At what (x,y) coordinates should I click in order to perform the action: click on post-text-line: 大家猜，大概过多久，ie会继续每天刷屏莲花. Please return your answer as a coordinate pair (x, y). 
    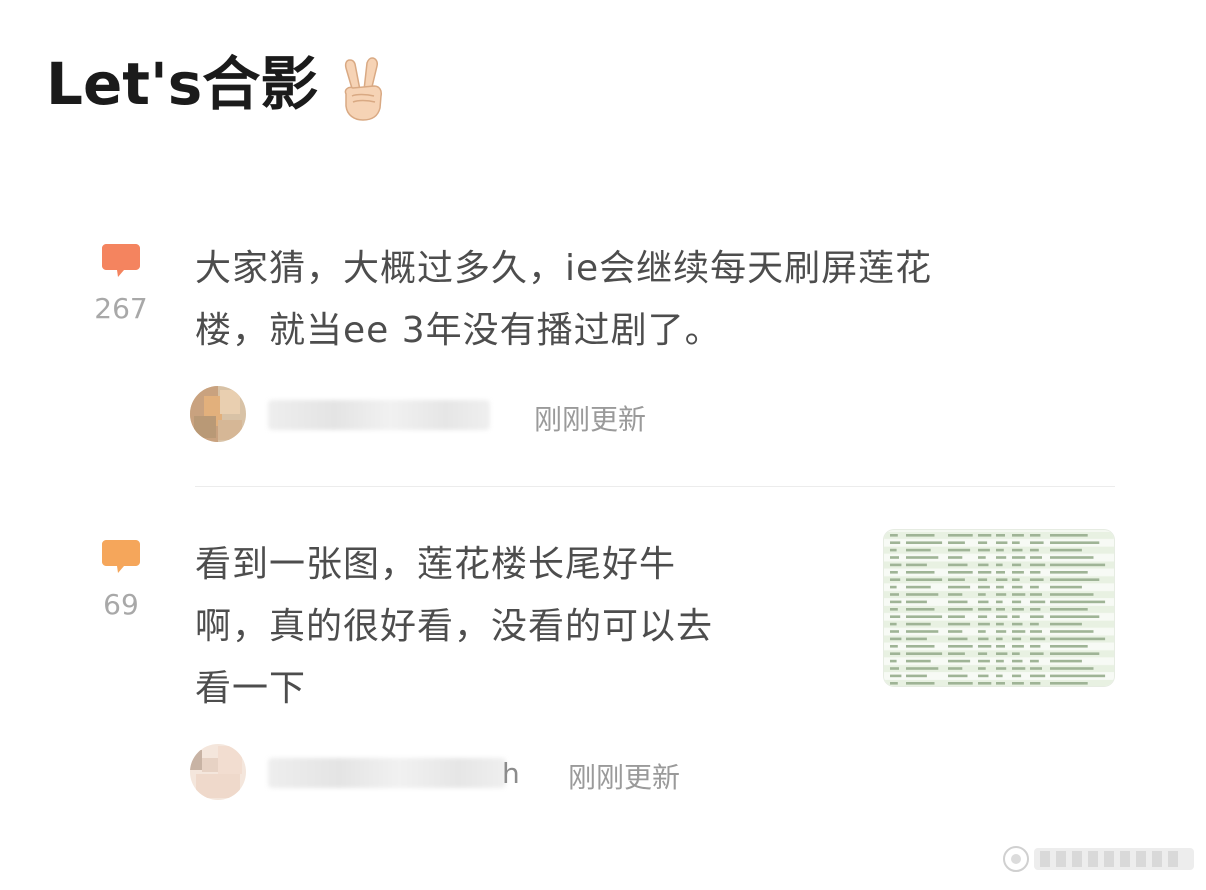
    Looking at the image, I should click on (564, 268).